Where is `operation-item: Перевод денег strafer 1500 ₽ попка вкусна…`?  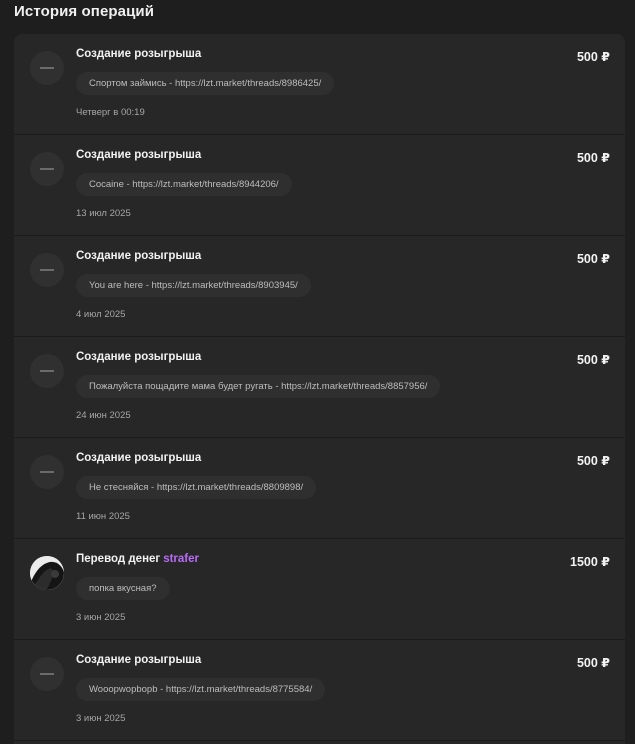 operation-item: Перевод денег strafer 1500 ₽ попка вкусна… is located at coordinates (319, 589).